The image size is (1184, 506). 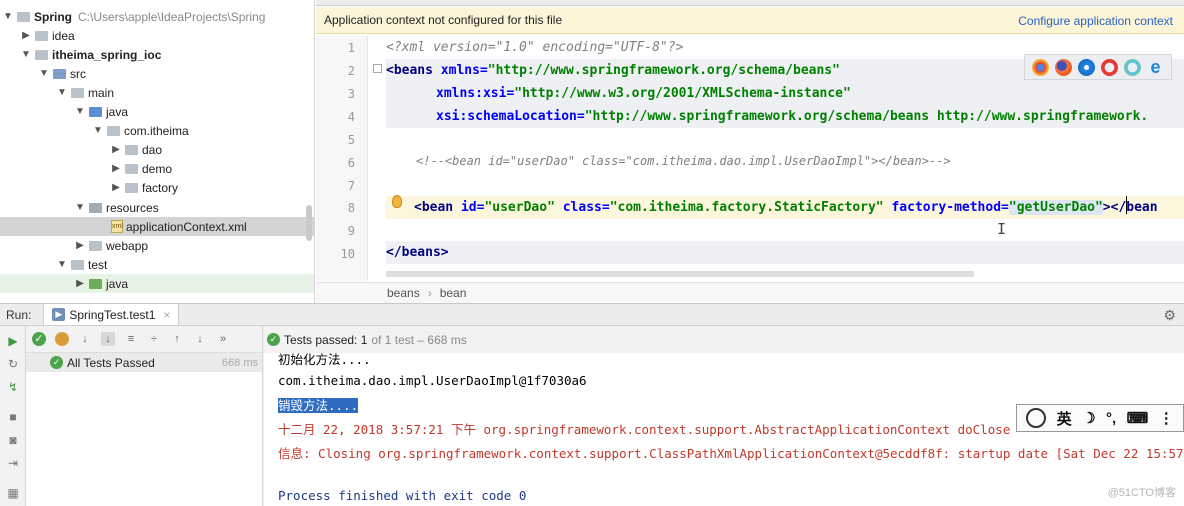 I want to click on run-label: Run:, so click(x=19, y=314).